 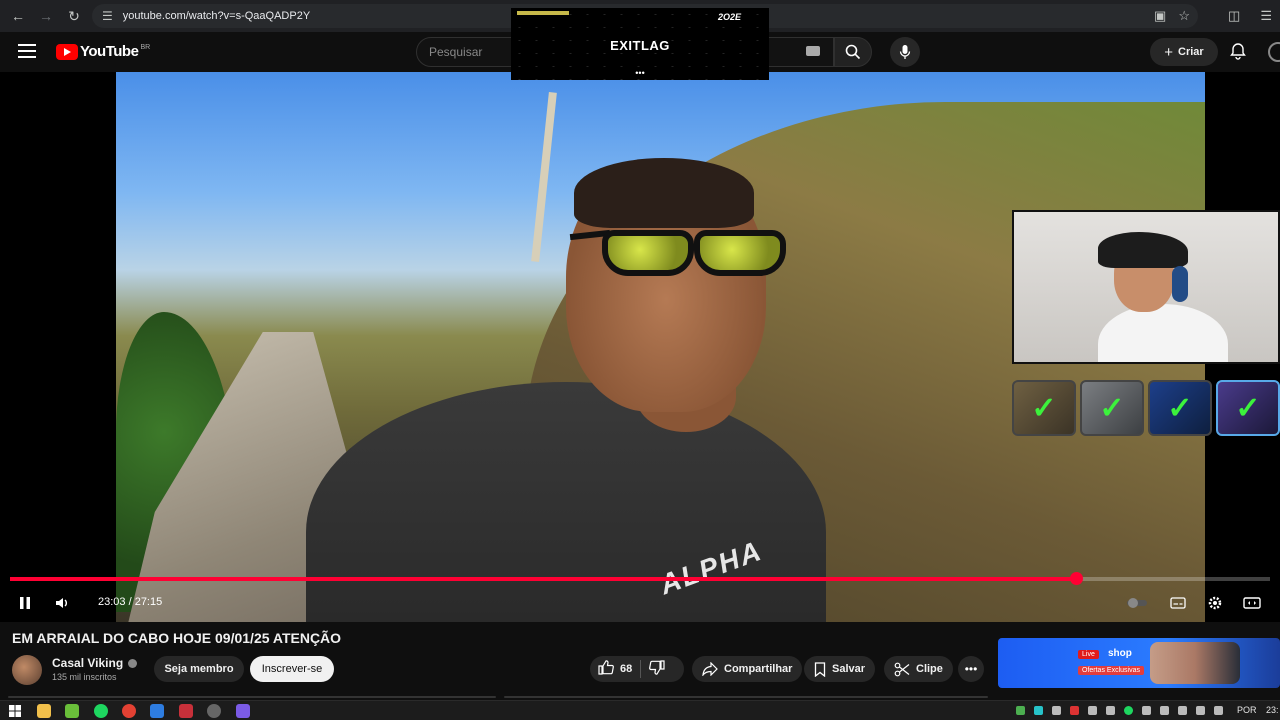 I want to click on bell-icon, so click(x=1238, y=51).